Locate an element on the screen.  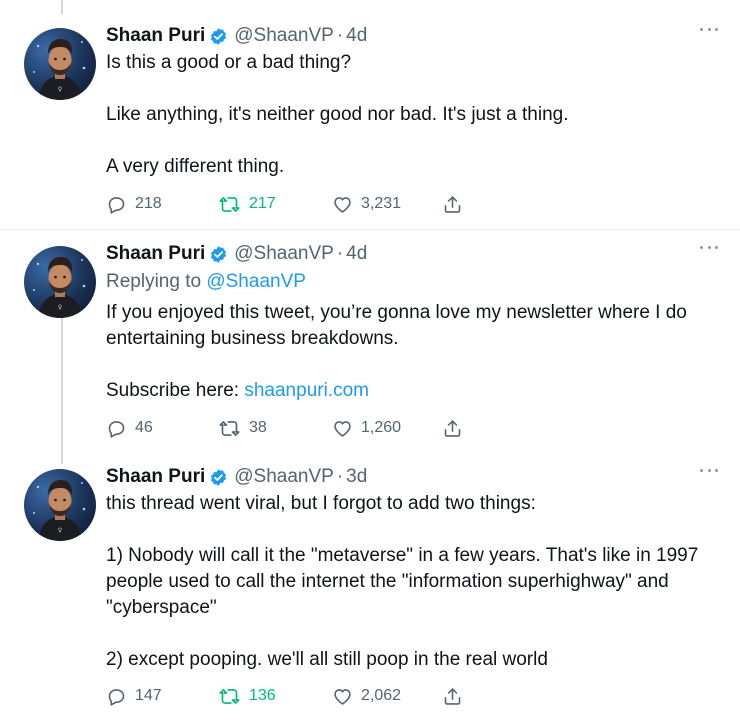
reply-button: 218 is located at coordinates (134, 204).